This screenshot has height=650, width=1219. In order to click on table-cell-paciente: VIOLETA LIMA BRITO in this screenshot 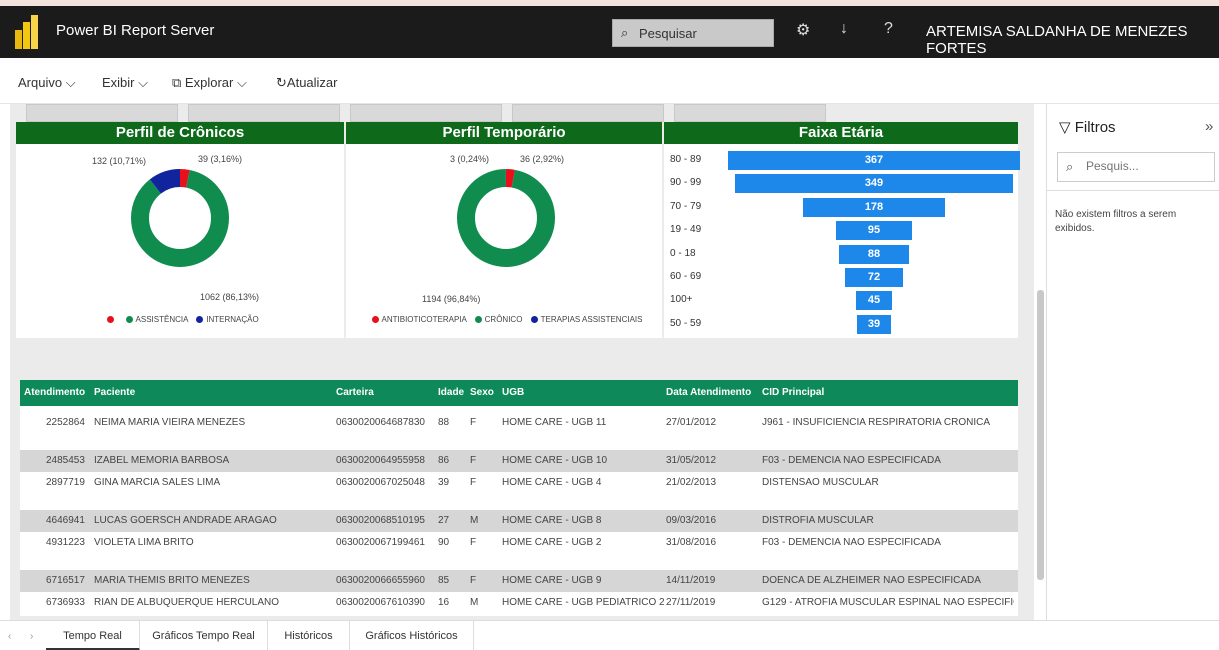, I will do `click(144, 542)`.